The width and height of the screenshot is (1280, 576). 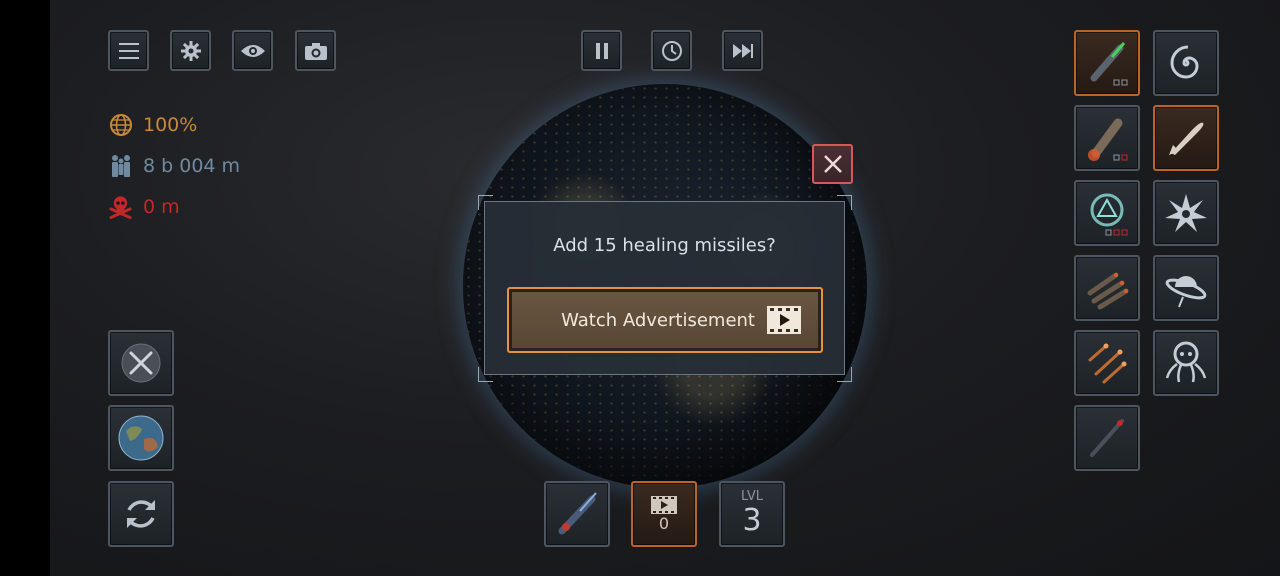 I want to click on weapon-kraken, so click(x=1186, y=363).